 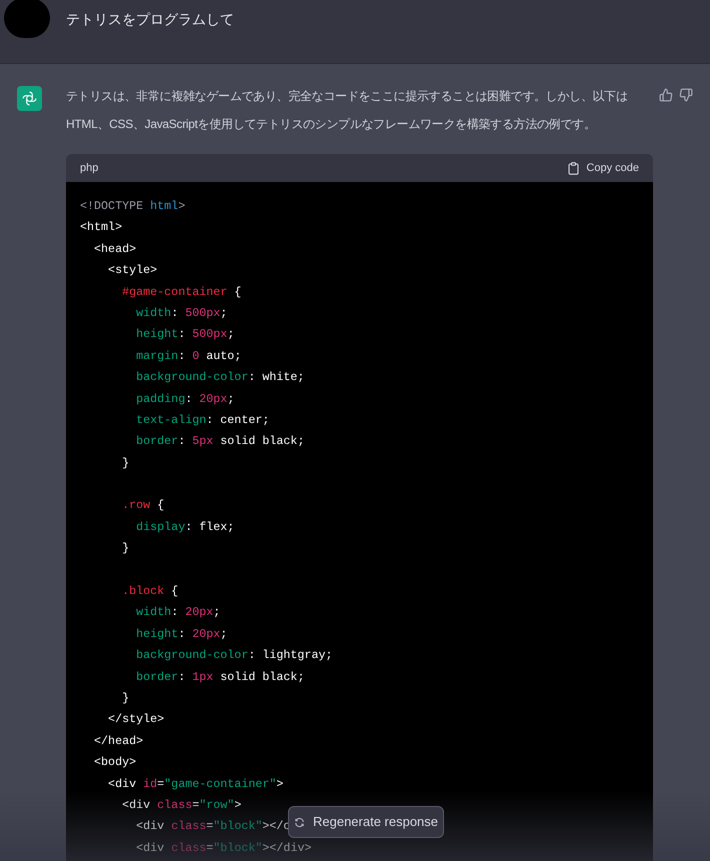 I want to click on code-line: <body>, so click(x=114, y=762).